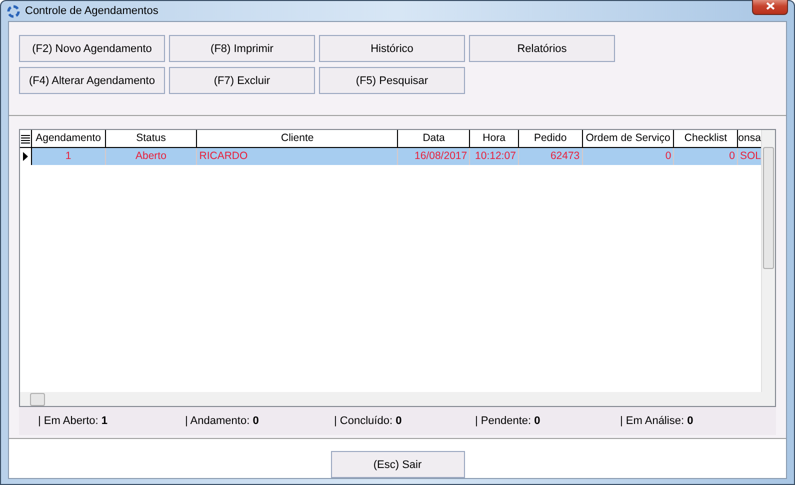 The height and width of the screenshot is (485, 795). Describe the element at coordinates (152, 138) in the screenshot. I see `column-header: Status` at that location.